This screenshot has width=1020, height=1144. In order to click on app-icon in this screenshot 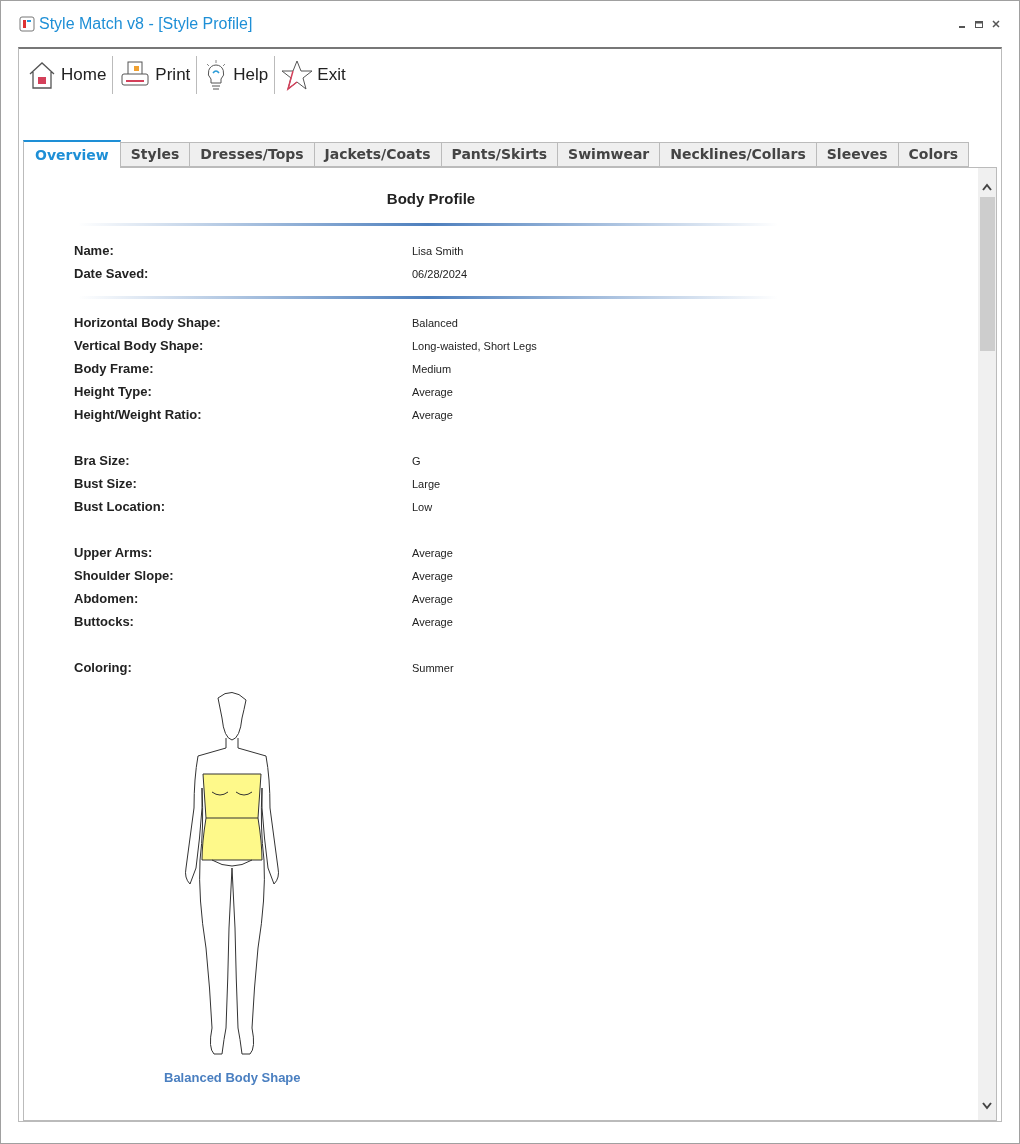, I will do `click(27, 24)`.